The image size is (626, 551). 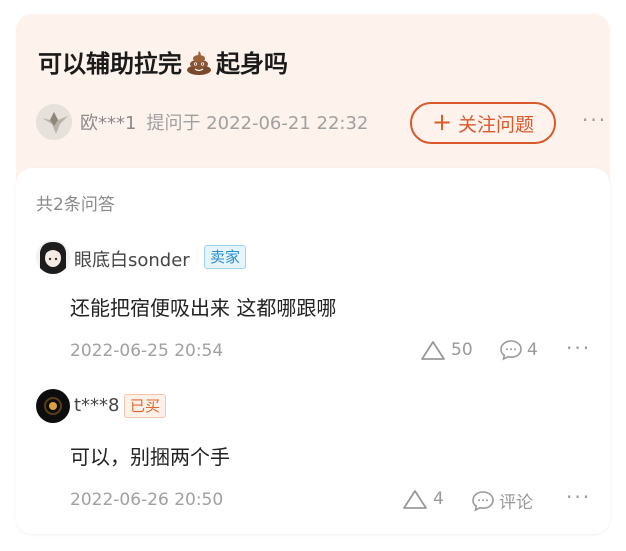 I want to click on comment-button: 4, so click(x=518, y=350).